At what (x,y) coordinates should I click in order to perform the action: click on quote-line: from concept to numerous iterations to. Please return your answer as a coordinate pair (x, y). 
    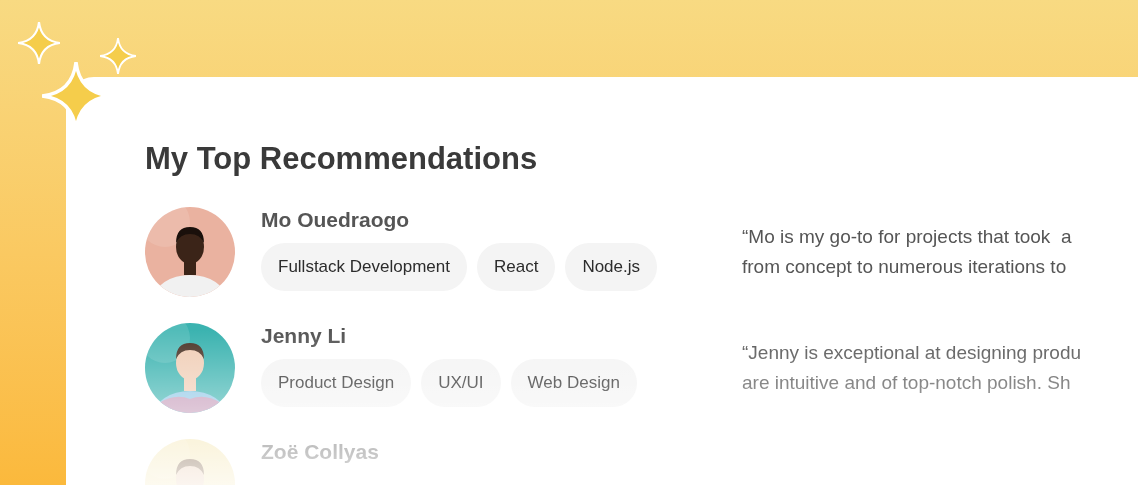
    Looking at the image, I should click on (904, 267).